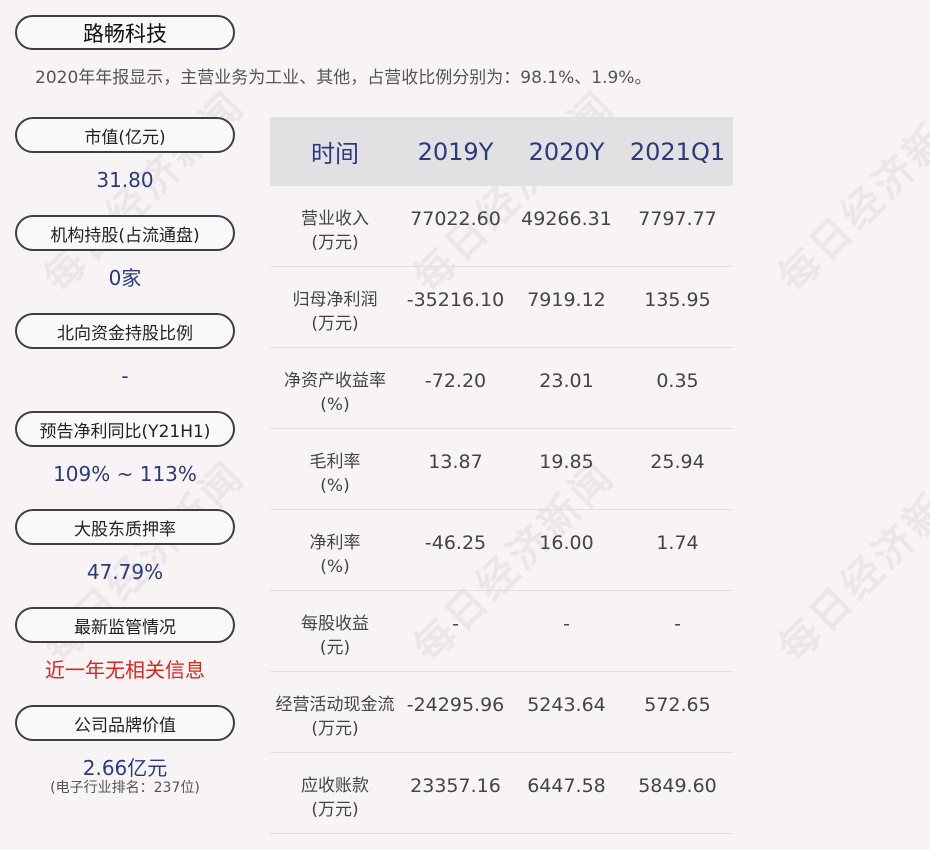 The width and height of the screenshot is (930, 850). Describe the element at coordinates (677, 462) in the screenshot. I see `table-cell: 25.94` at that location.